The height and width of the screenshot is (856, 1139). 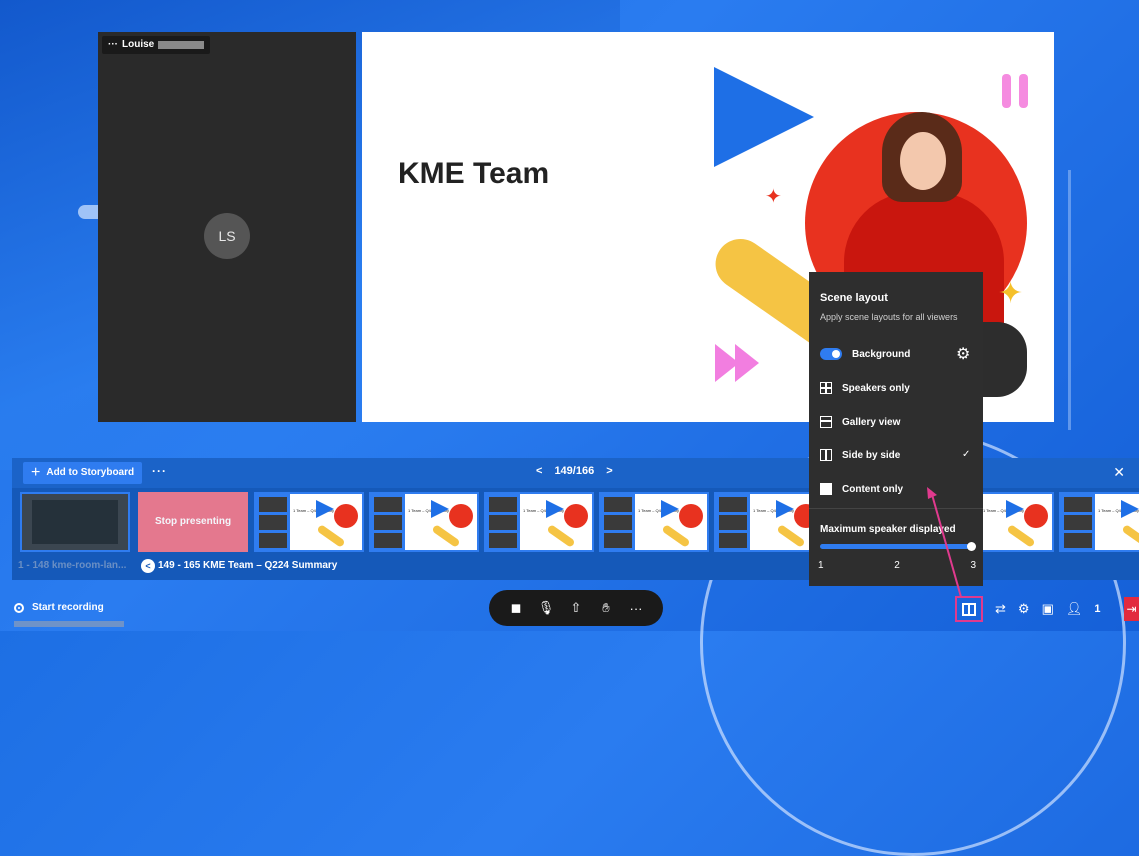 I want to click on content-only-icon, so click(x=826, y=489).